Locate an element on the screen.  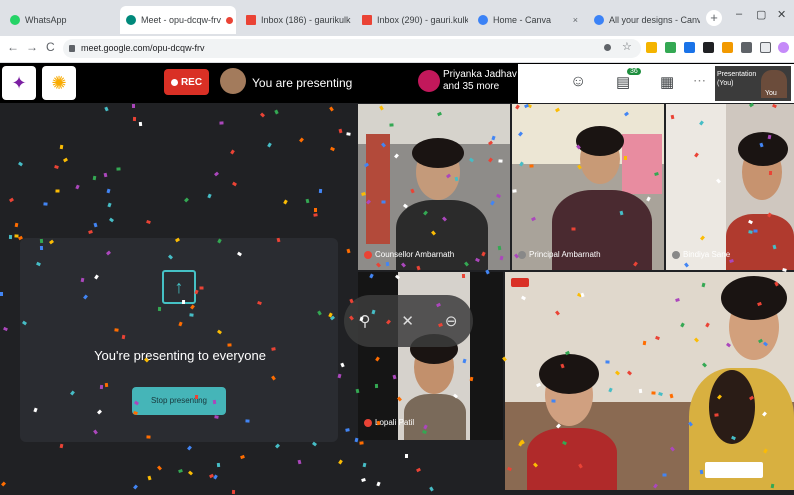
tab-label: Inbox (186) - gaurikulk is located at coordinates (306, 20).